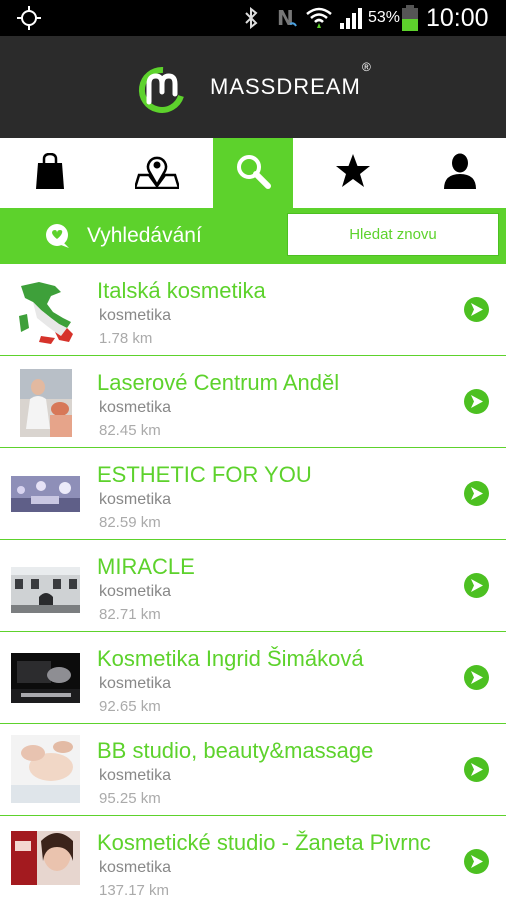  What do you see at coordinates (366, 67) in the screenshot?
I see `registered-mark: ®` at bounding box center [366, 67].